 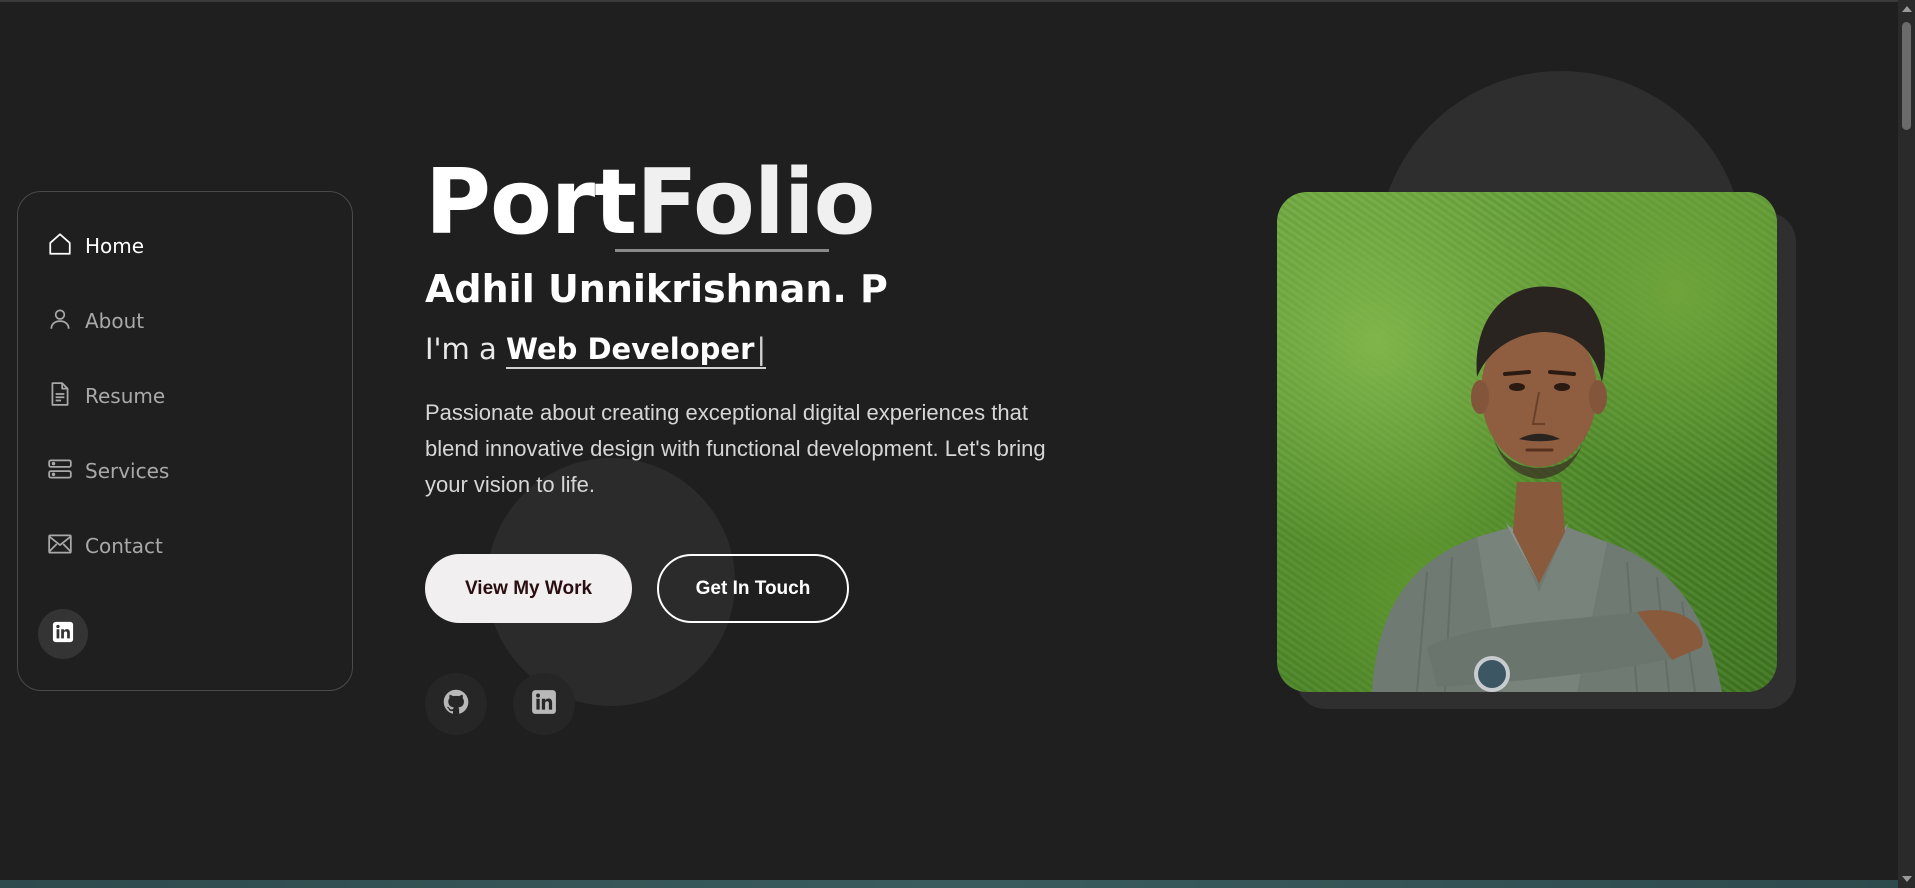 What do you see at coordinates (60, 321) in the screenshot?
I see `user-icon` at bounding box center [60, 321].